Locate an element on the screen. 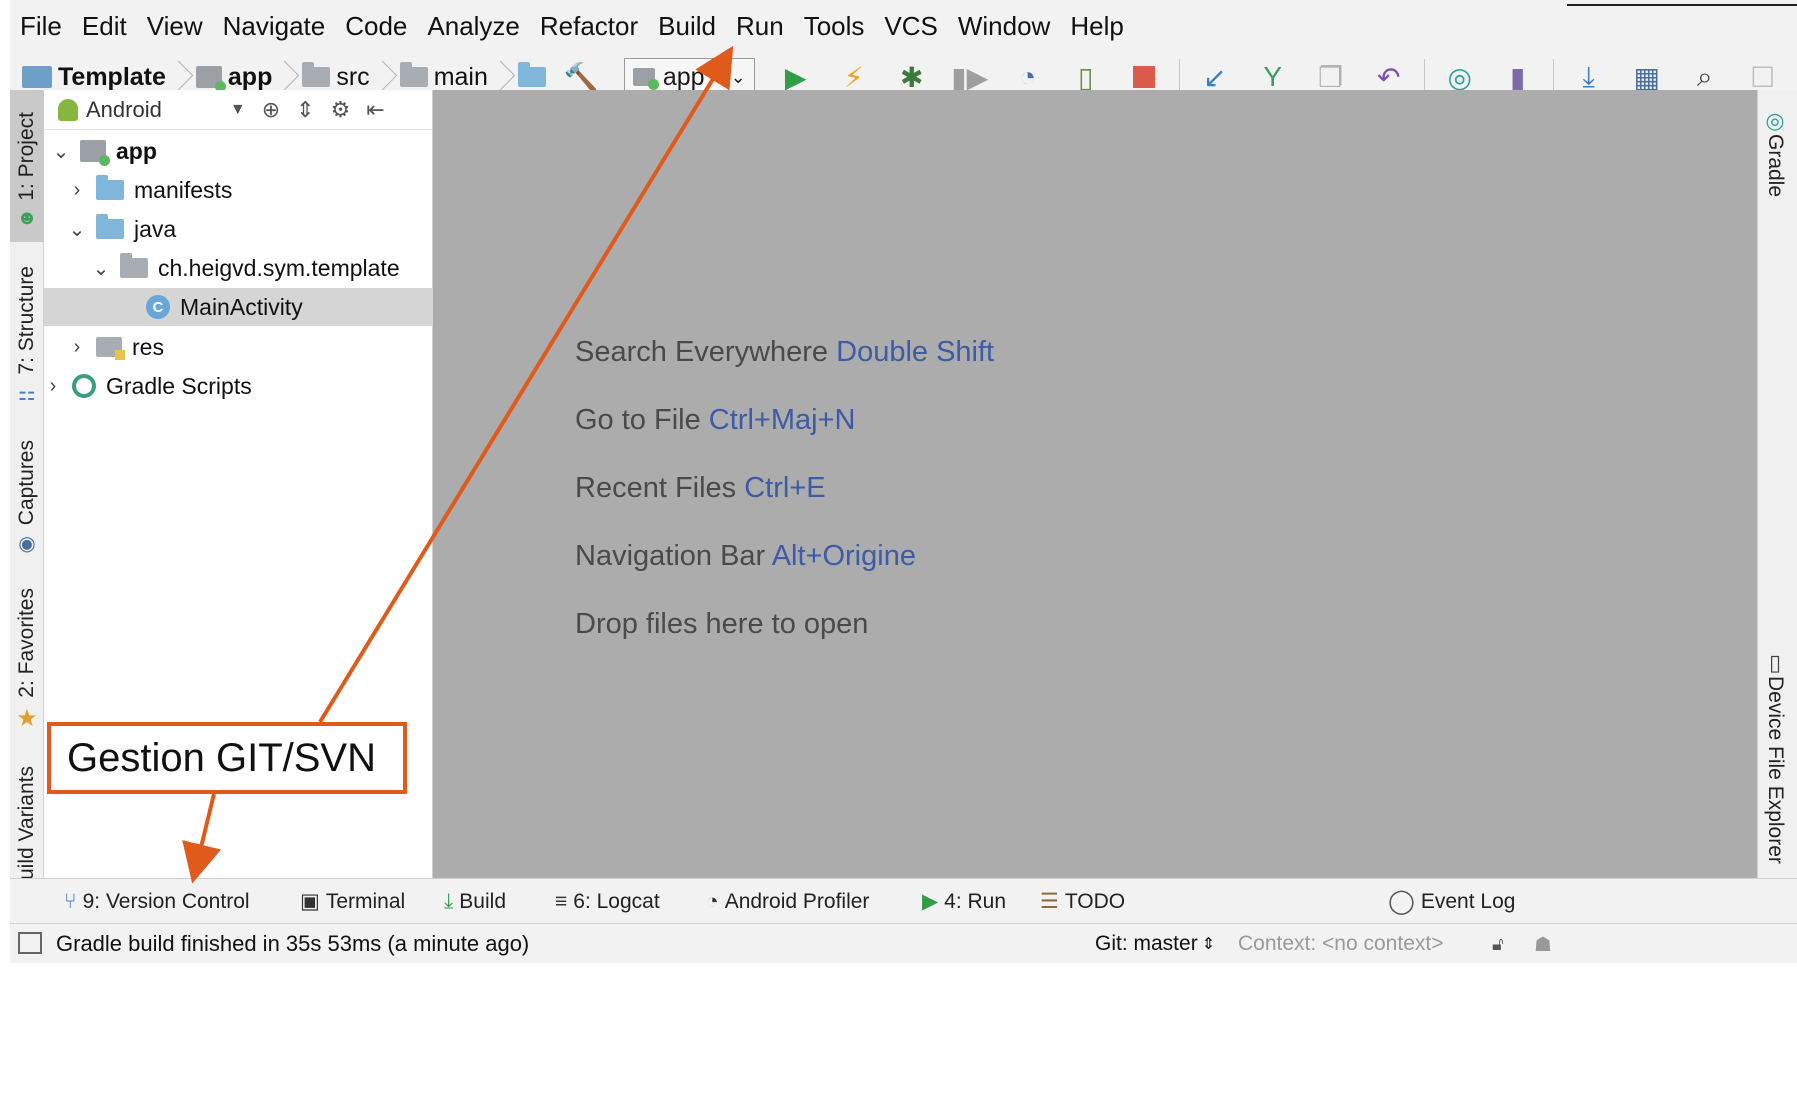 The width and height of the screenshot is (1797, 1095). tree-node-mainactivity: C MainActivity is located at coordinates (238, 307).